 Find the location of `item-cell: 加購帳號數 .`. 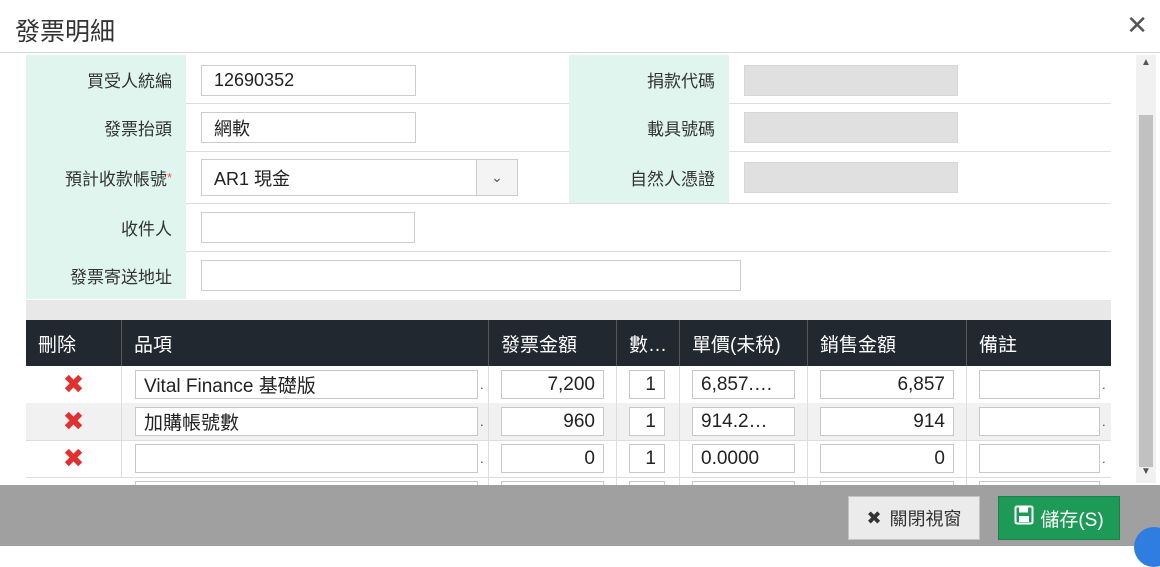

item-cell: 加購帳號數 . is located at coordinates (305, 421).